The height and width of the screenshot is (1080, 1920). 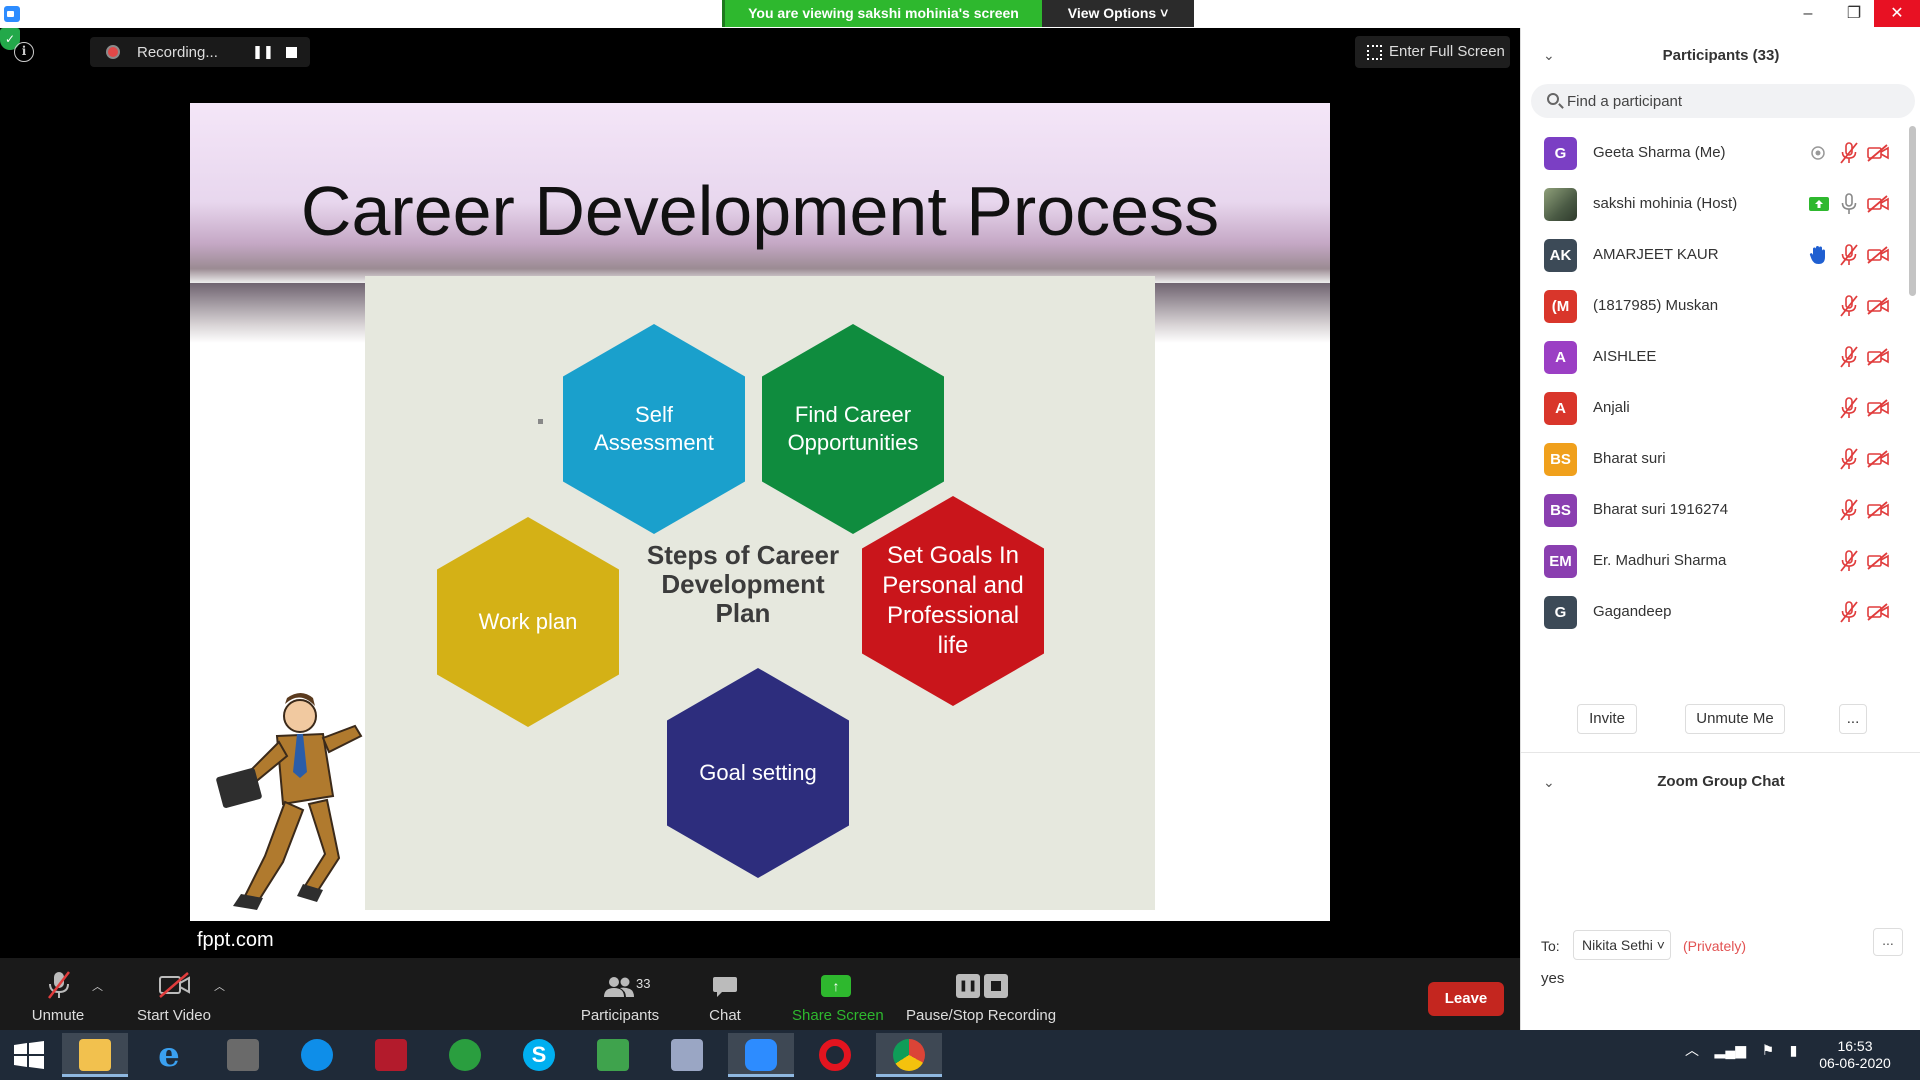 What do you see at coordinates (1741, 1050) in the screenshot?
I see `system-tray: ︿ ▂▄▆ ⚑ ▮` at bounding box center [1741, 1050].